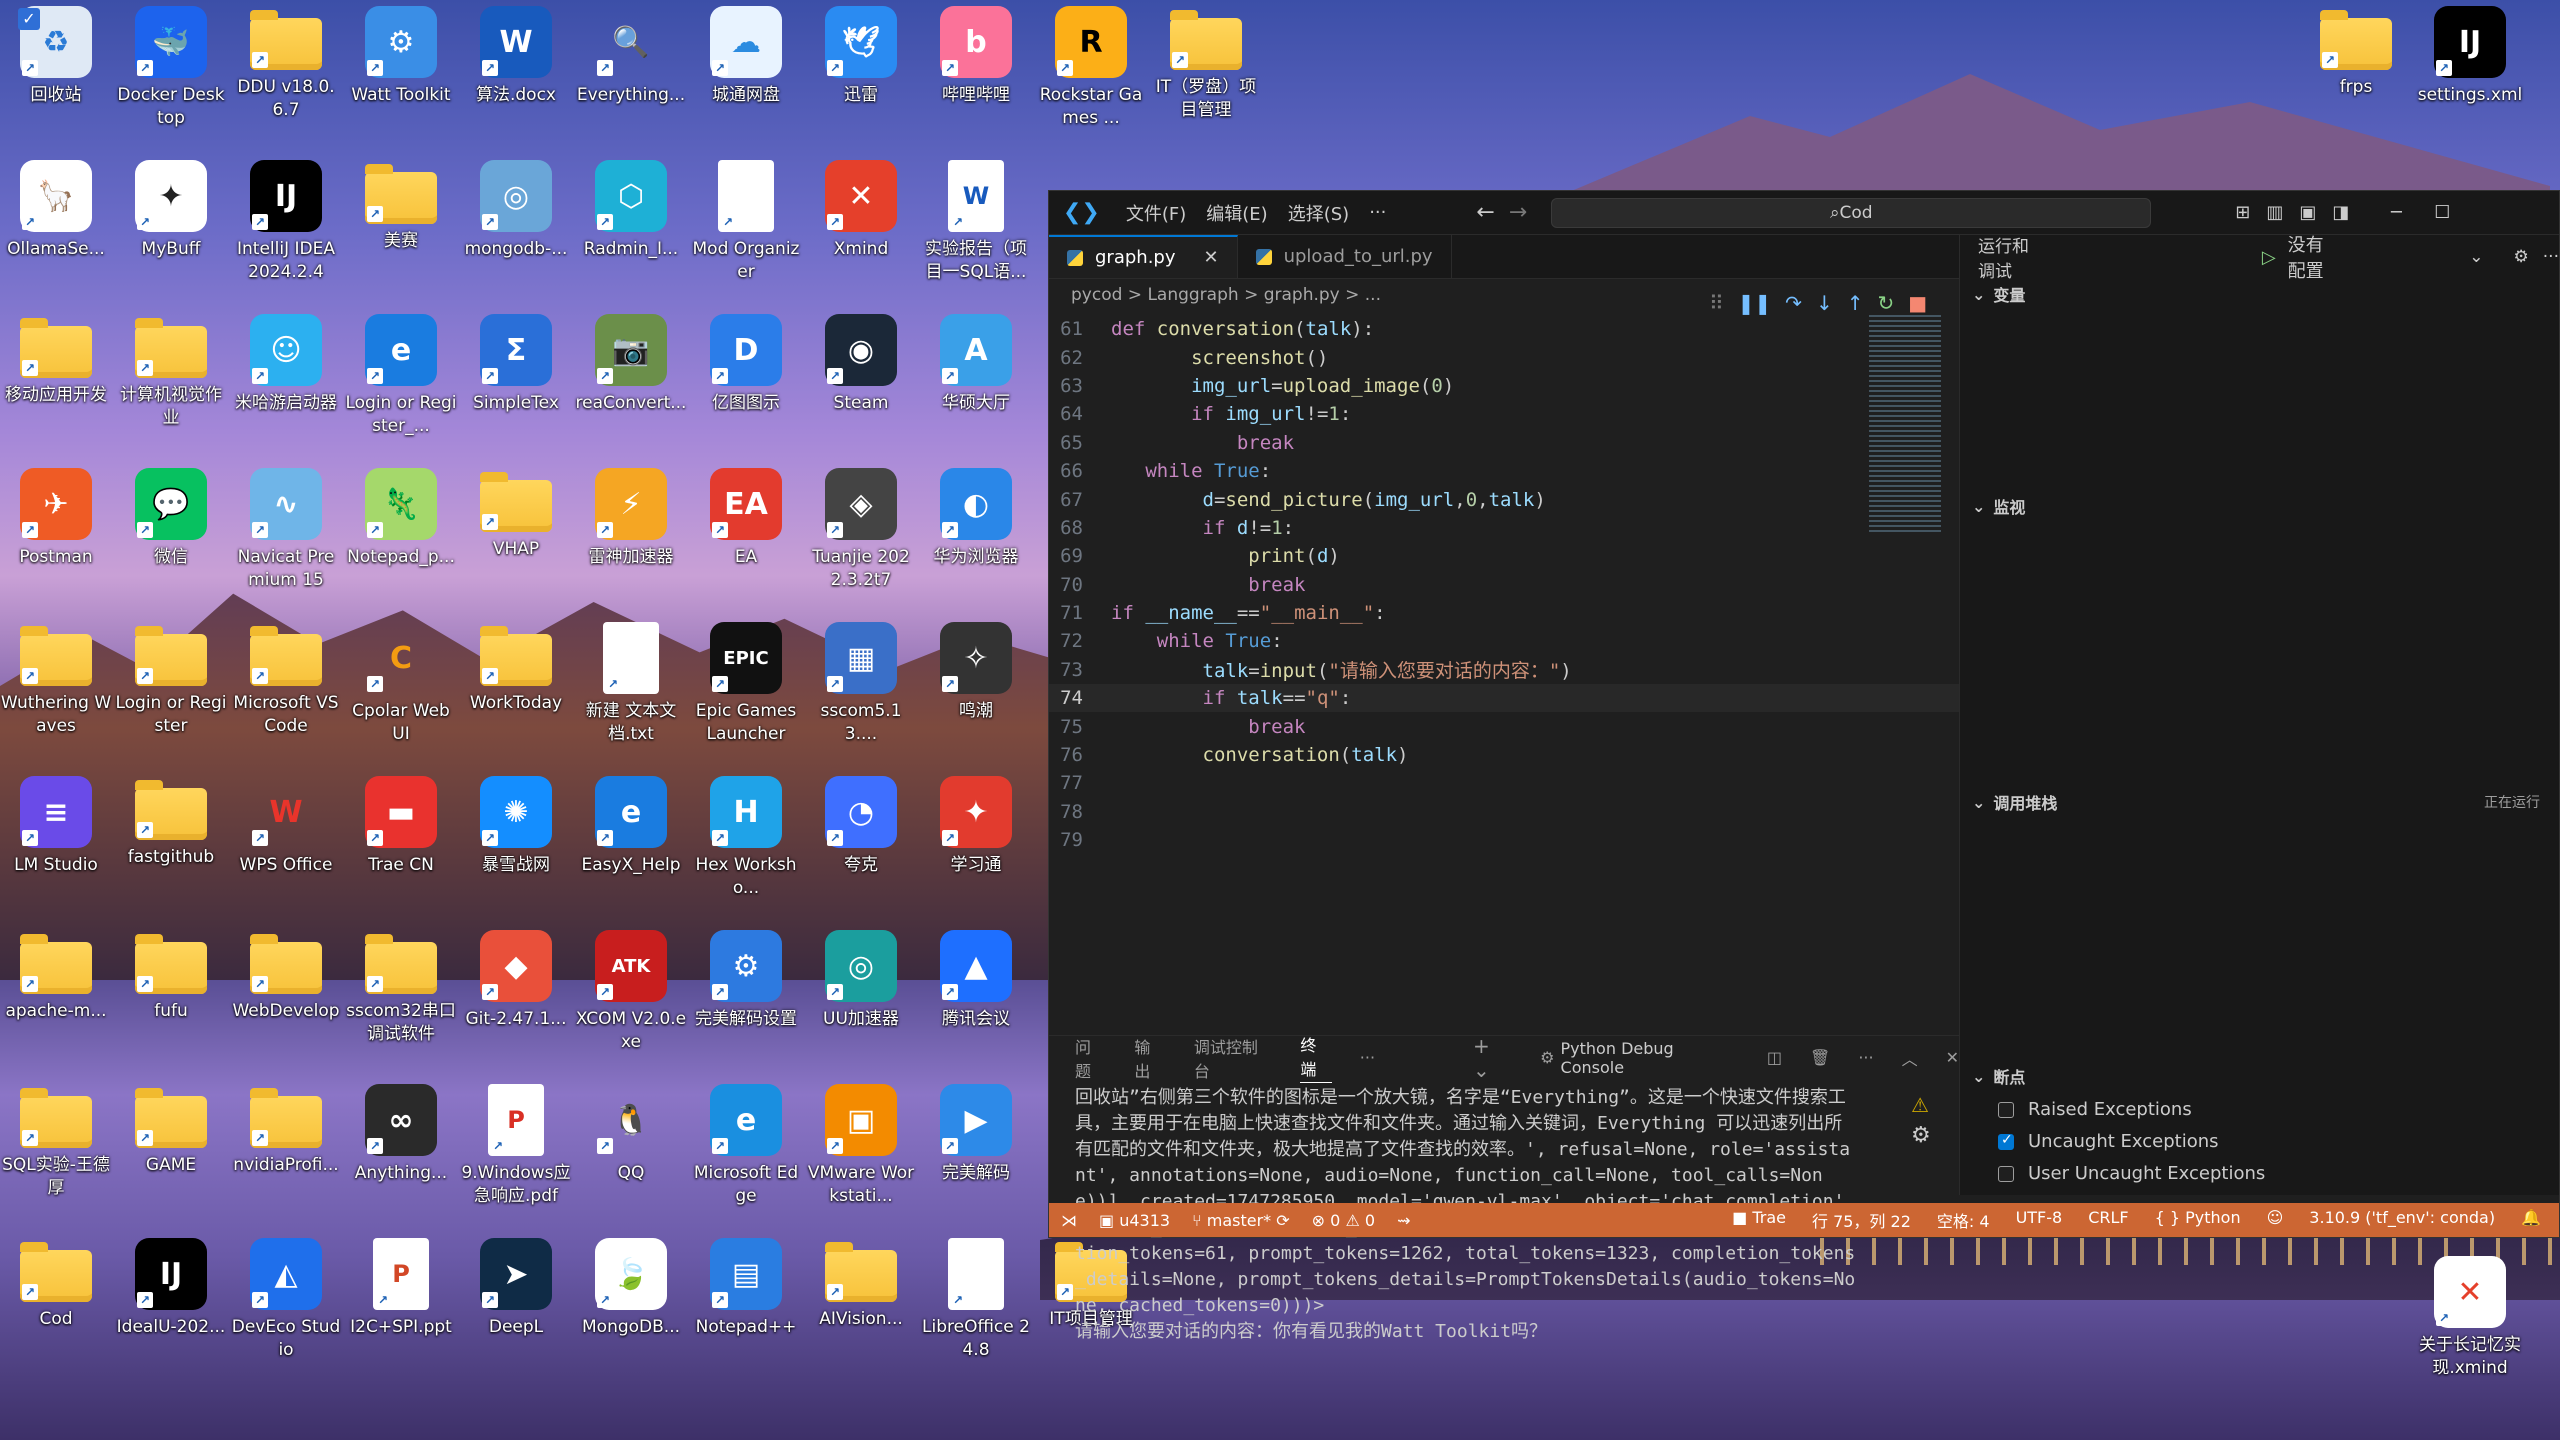 This screenshot has height=1440, width=2560. I want to click on desktop-icon: ✺ ↗ 暴雪战网, so click(516, 826).